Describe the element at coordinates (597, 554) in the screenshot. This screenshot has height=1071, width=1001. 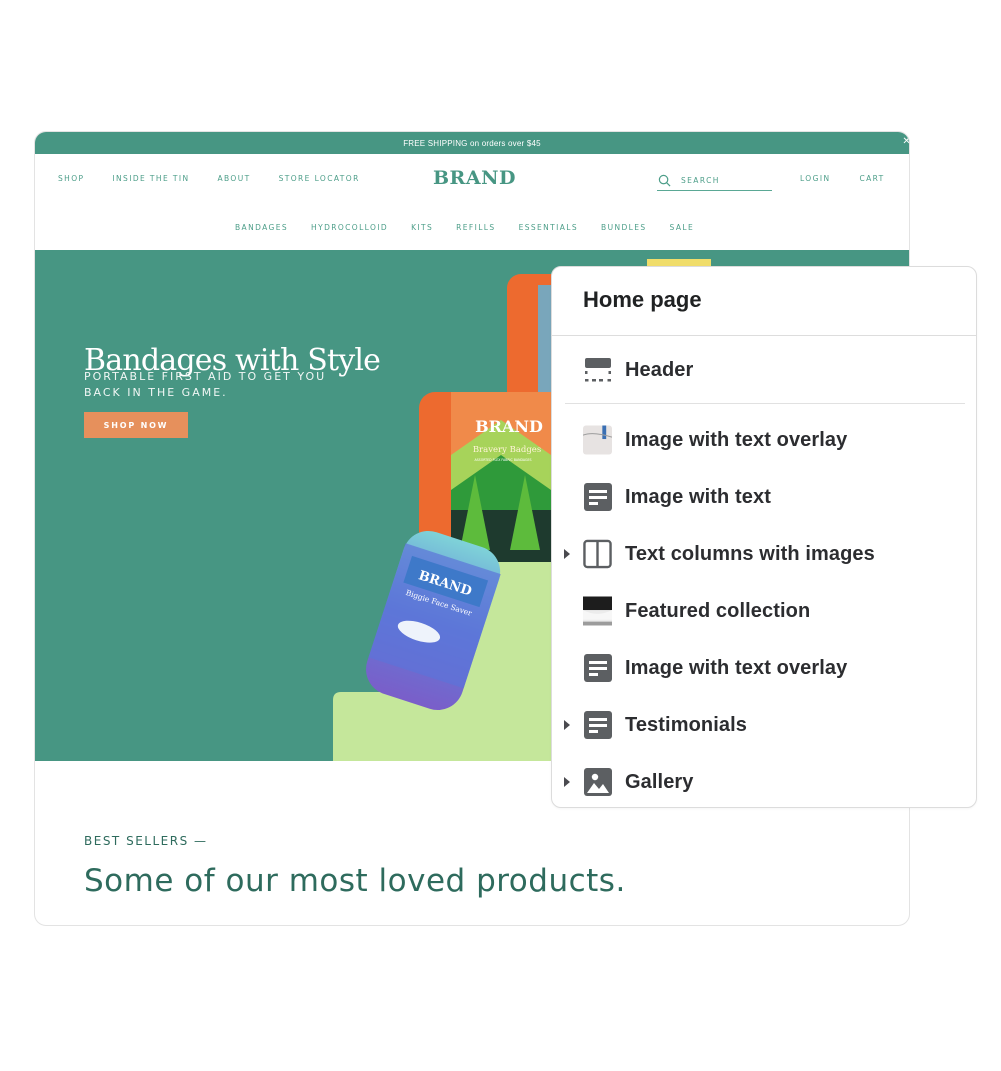
I see `columns-icon` at that location.